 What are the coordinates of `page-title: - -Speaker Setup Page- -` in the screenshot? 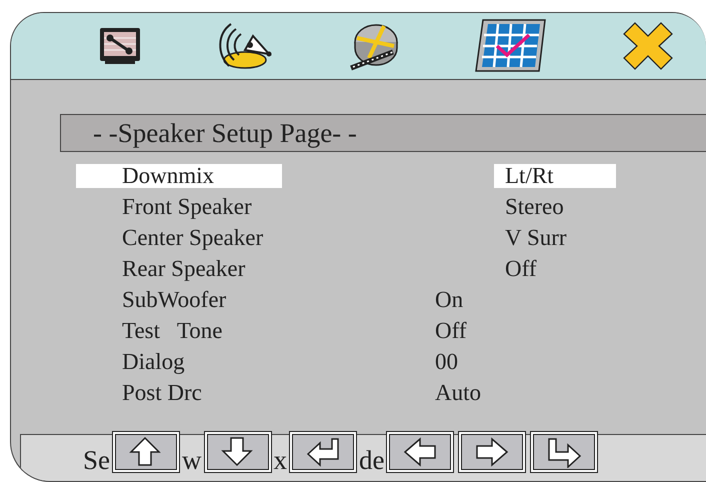 It's located at (383, 133).